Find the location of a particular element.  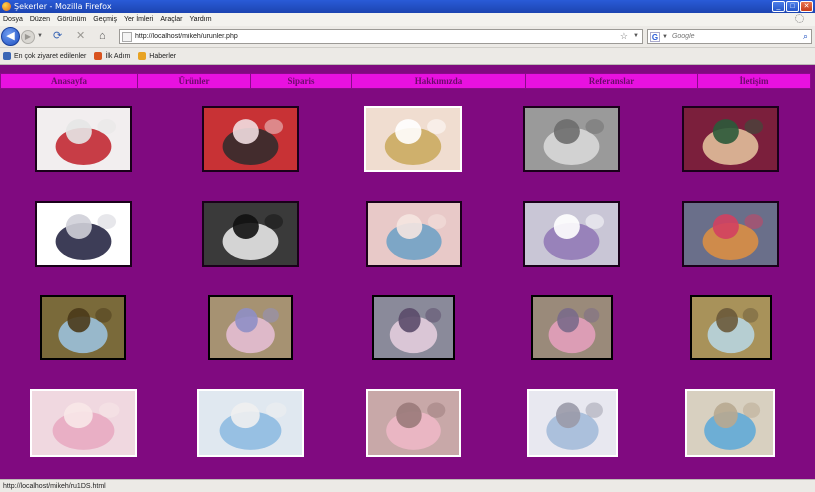

back-button: ◀ is located at coordinates (10, 36).